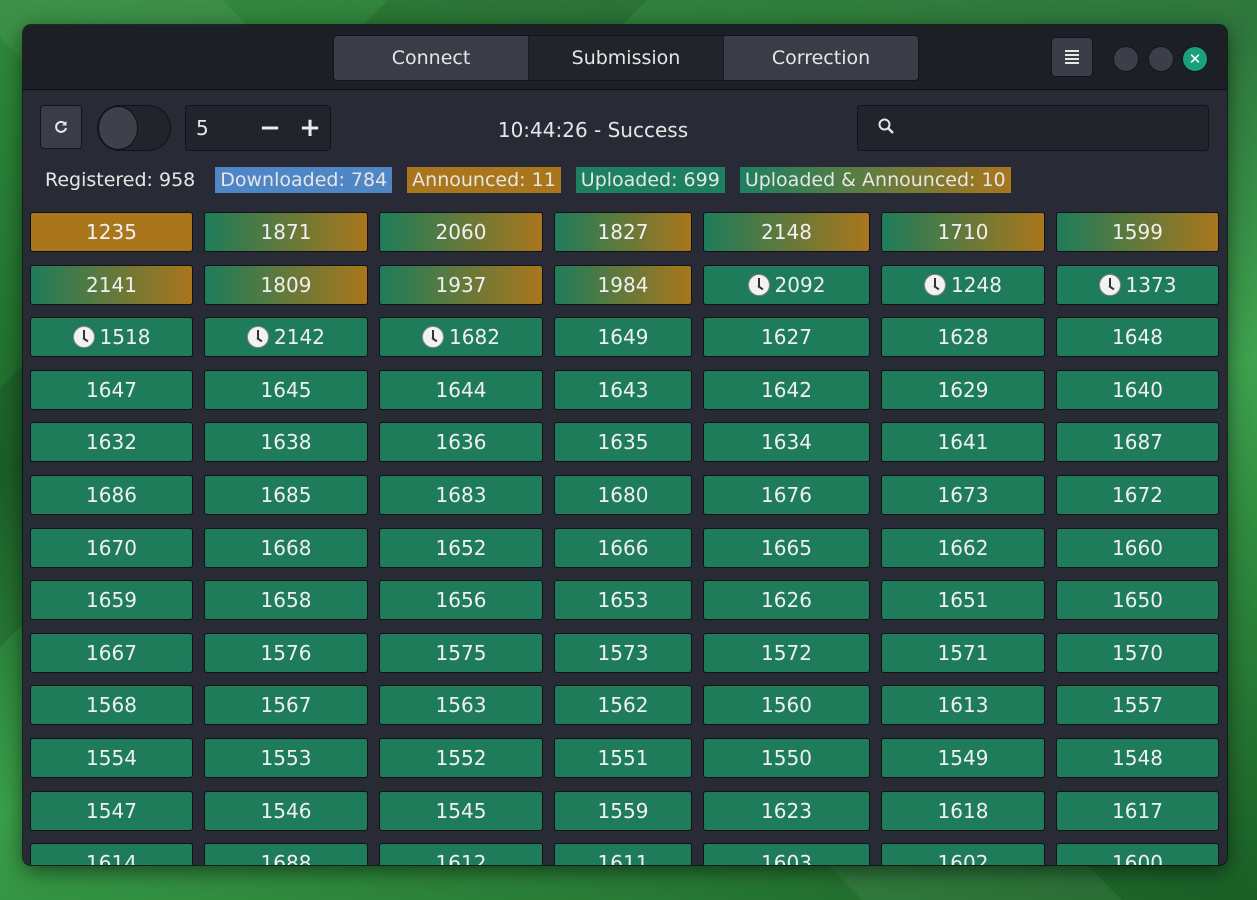 The image size is (1257, 900). I want to click on submission-button: 1575, so click(461, 652).